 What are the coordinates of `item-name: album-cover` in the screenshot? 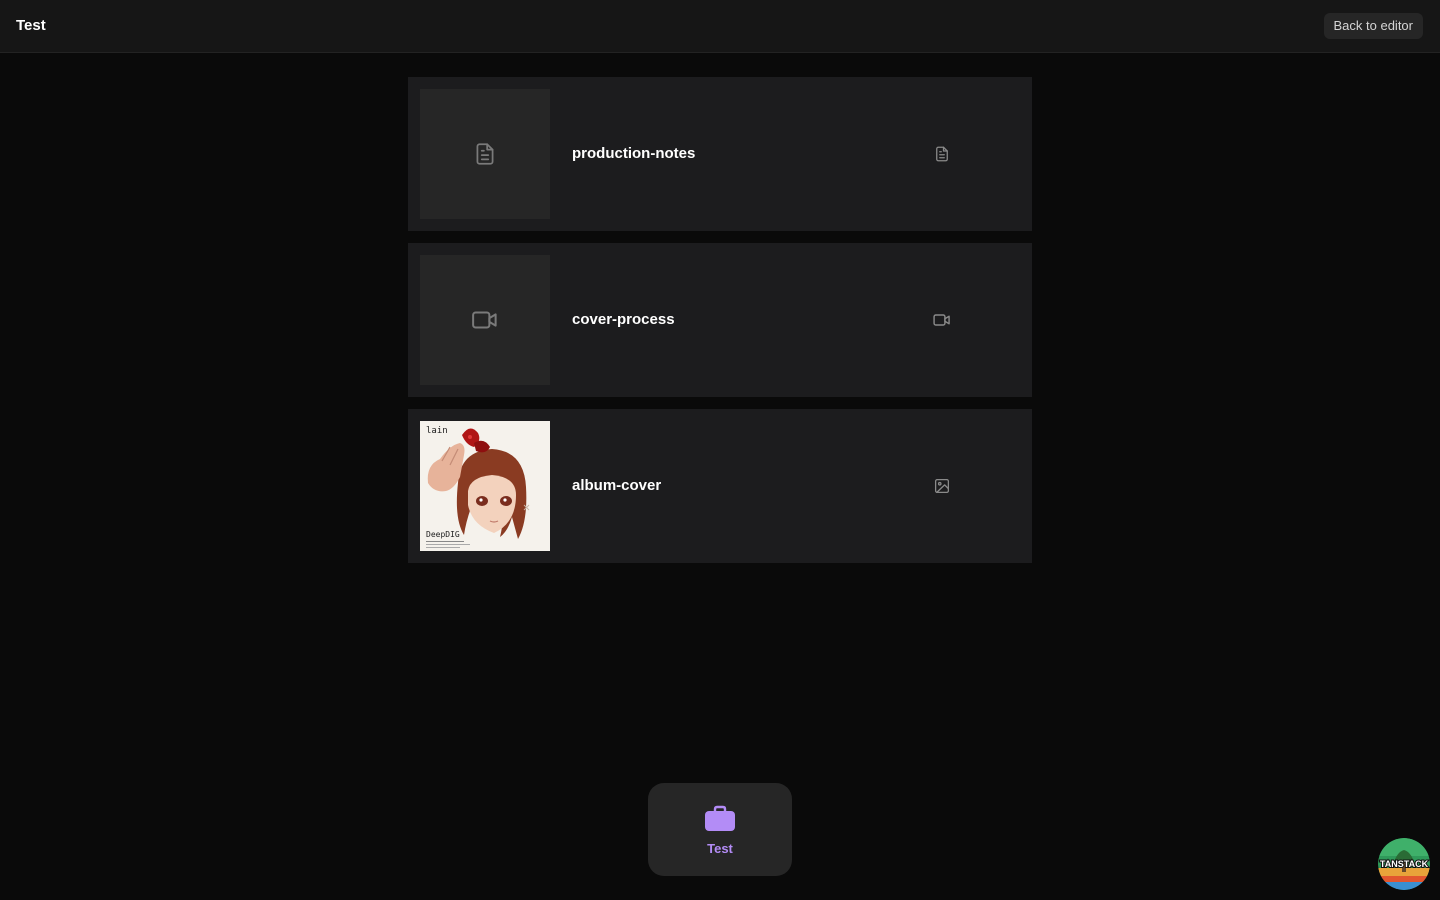 It's located at (617, 485).